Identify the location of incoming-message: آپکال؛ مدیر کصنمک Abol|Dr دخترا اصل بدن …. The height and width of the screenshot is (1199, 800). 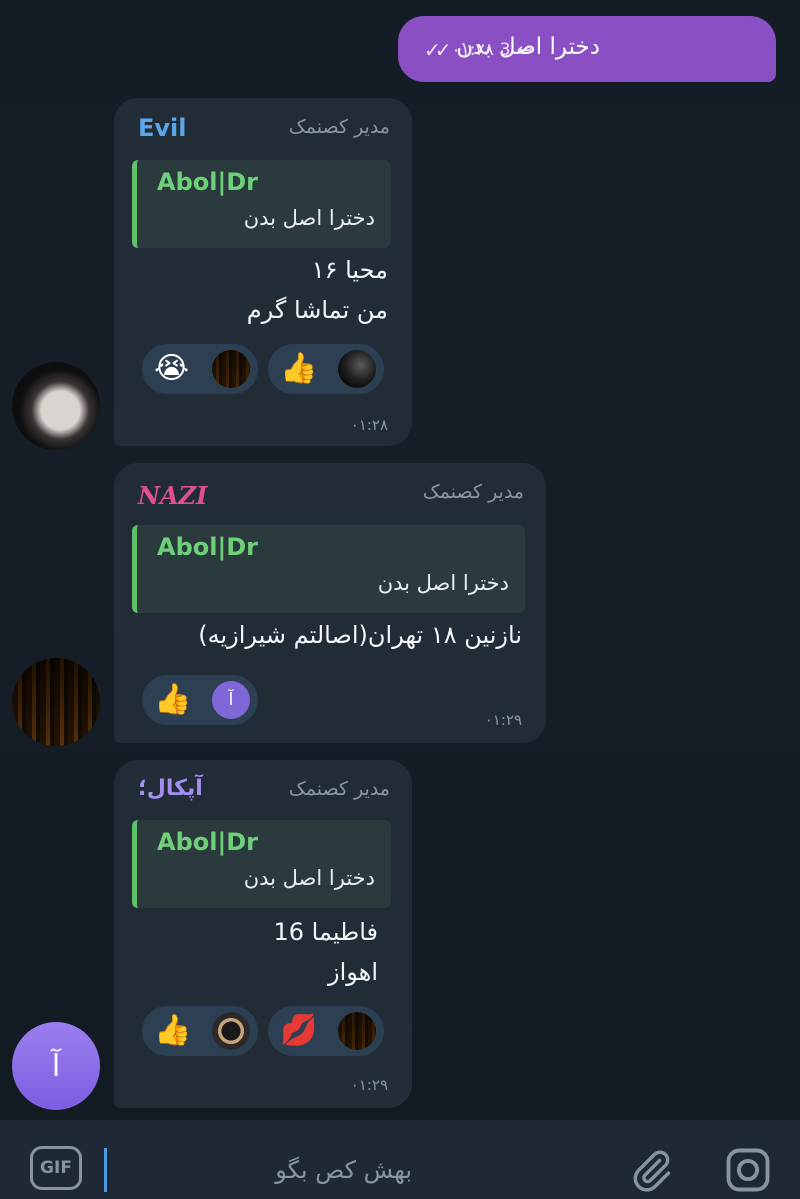
(263, 934).